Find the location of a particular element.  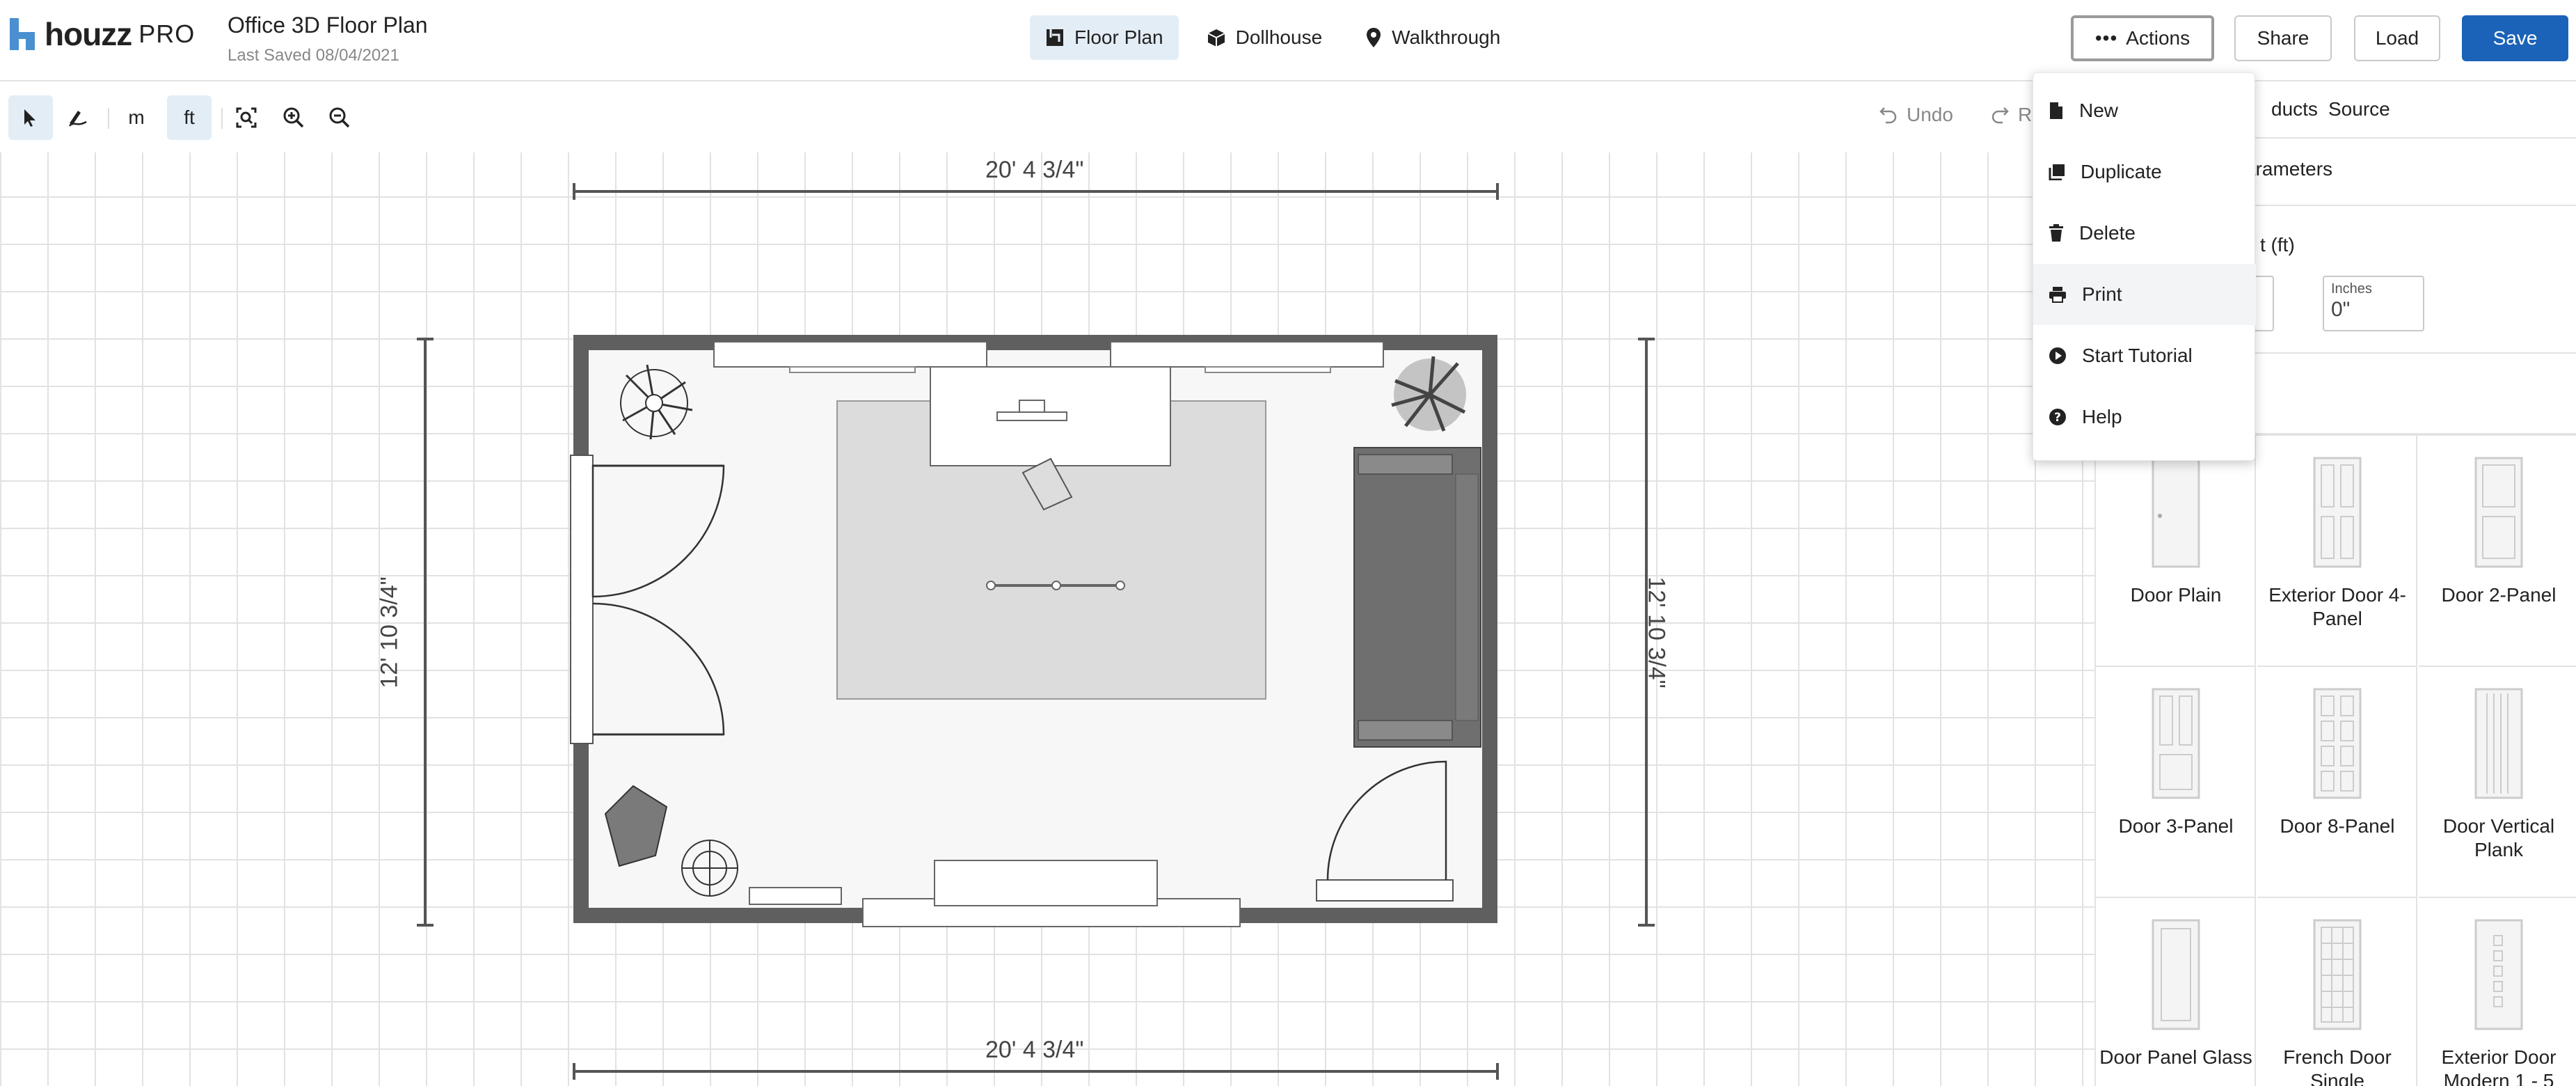

product-card: Exterior Door Modern 1 - 5 is located at coordinates (2497, 992).